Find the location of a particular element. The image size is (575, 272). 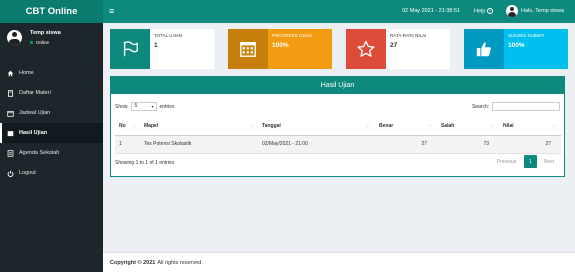

chevron-down-icon: ▾ is located at coordinates (152, 106).